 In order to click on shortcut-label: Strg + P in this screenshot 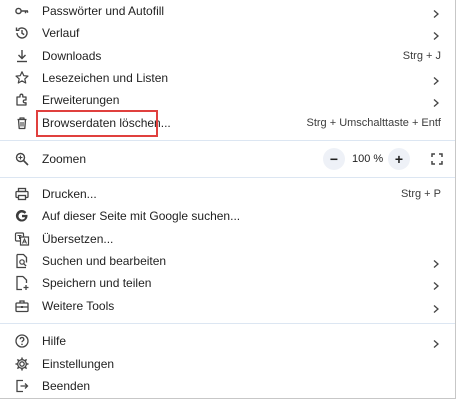, I will do `click(420, 194)`.